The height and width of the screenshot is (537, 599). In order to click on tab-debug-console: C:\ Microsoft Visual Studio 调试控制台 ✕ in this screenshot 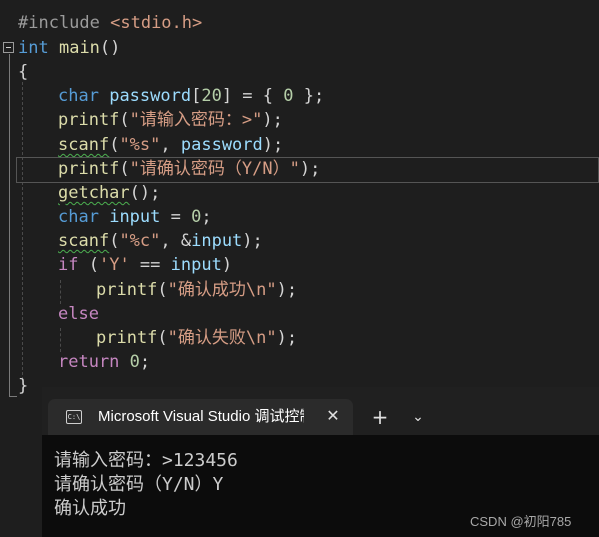, I will do `click(200, 417)`.